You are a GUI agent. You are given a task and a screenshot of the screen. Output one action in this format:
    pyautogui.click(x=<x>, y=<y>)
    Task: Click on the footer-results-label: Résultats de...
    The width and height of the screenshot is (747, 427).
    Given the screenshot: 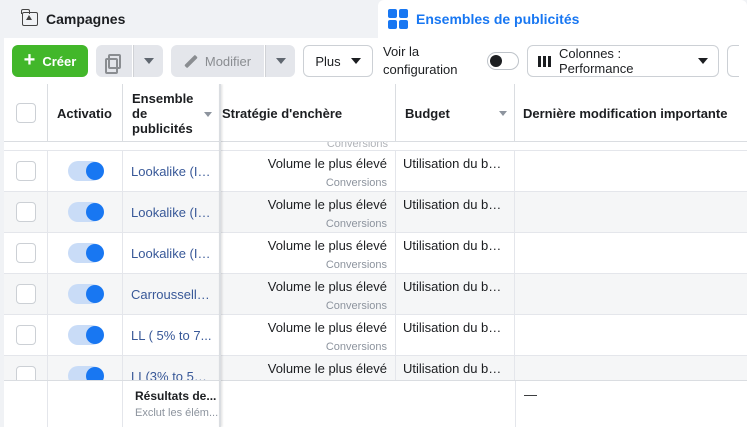 What is the action you would take?
    pyautogui.click(x=176, y=396)
    